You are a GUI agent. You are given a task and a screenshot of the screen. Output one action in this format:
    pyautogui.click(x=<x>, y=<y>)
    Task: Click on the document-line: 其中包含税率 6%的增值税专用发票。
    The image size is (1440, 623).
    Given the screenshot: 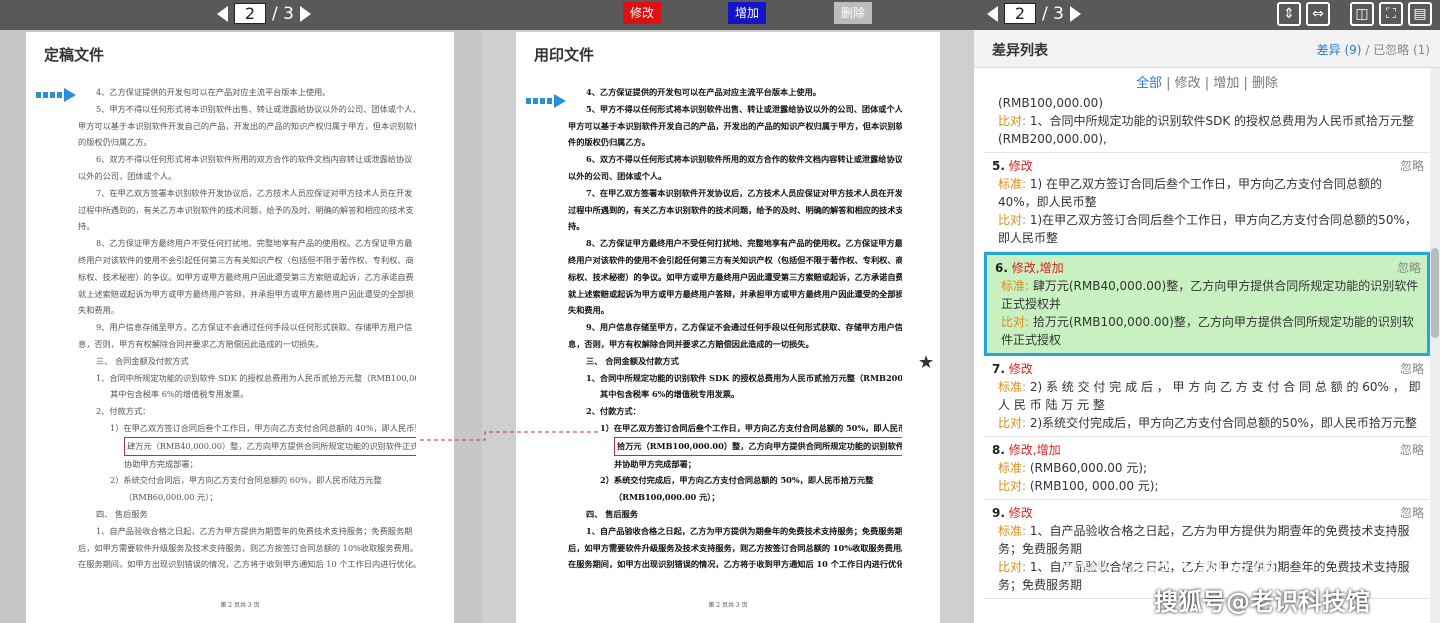 What is the action you would take?
    pyautogui.click(x=670, y=394)
    